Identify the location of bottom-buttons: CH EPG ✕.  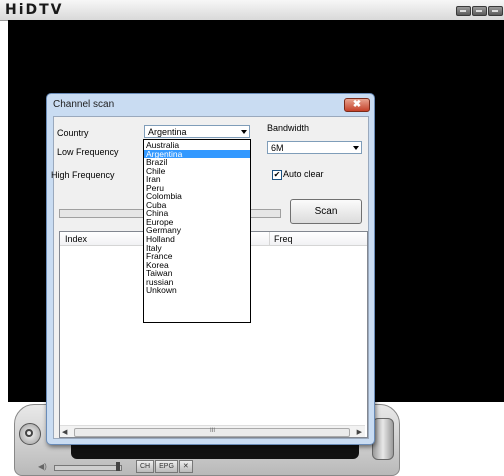
(164, 466).